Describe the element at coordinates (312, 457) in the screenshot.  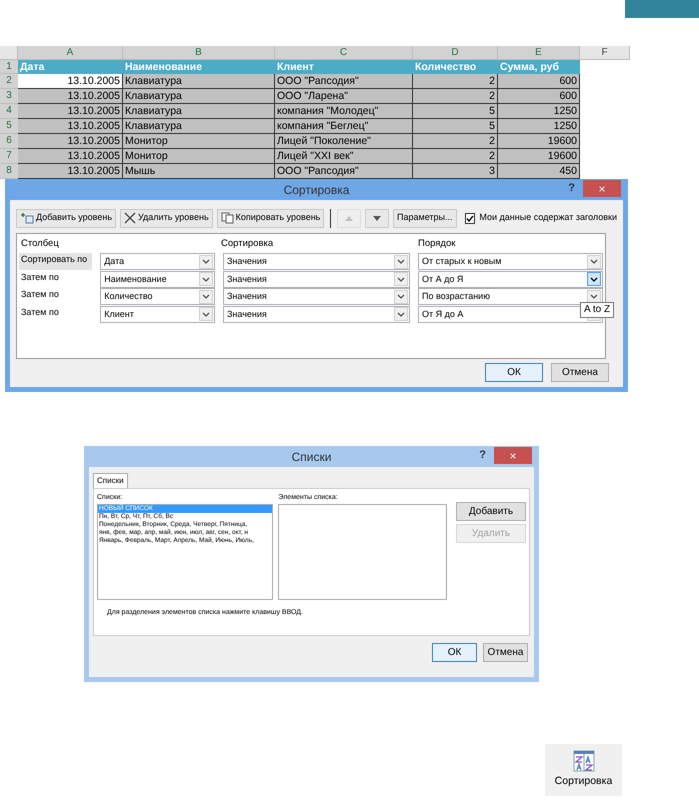
I see `window-title: Списки` at that location.